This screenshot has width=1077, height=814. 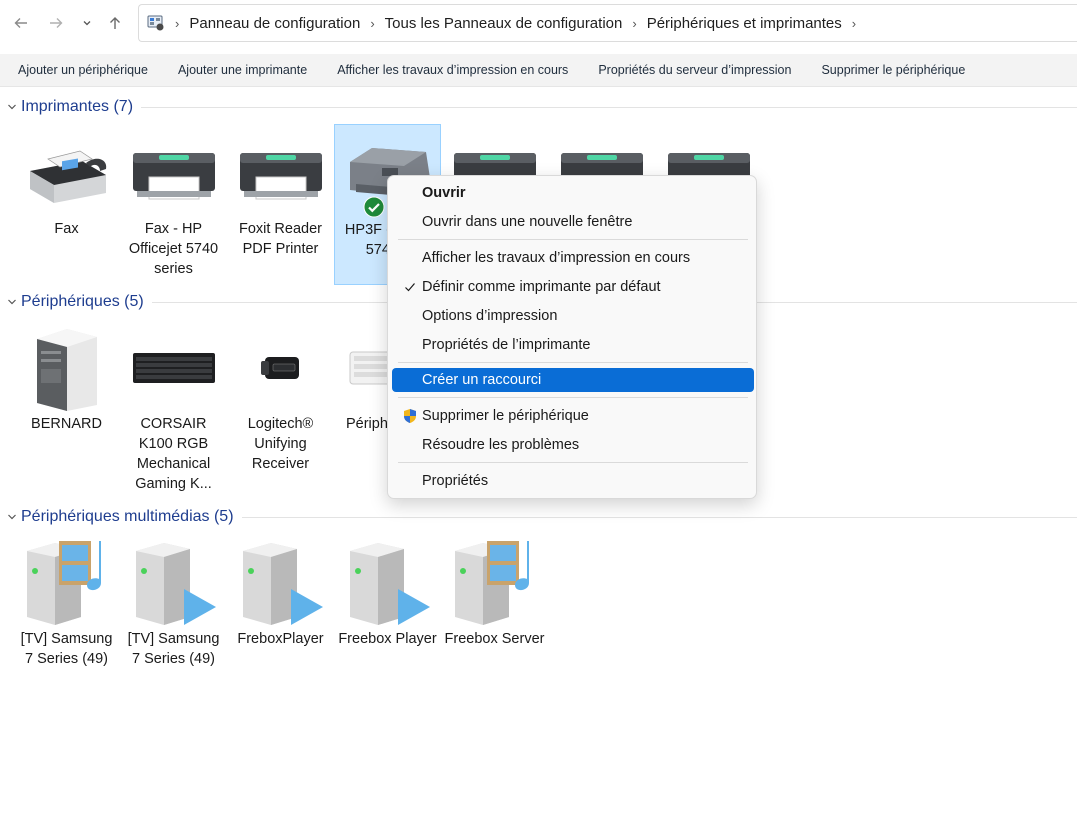 What do you see at coordinates (410, 416) in the screenshot?
I see `uac-shield-icon` at bounding box center [410, 416].